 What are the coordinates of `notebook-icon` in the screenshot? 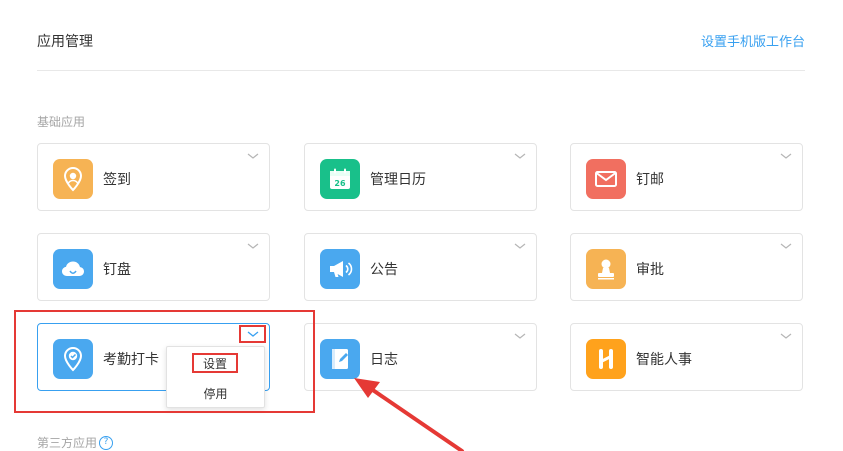 It's located at (340, 359).